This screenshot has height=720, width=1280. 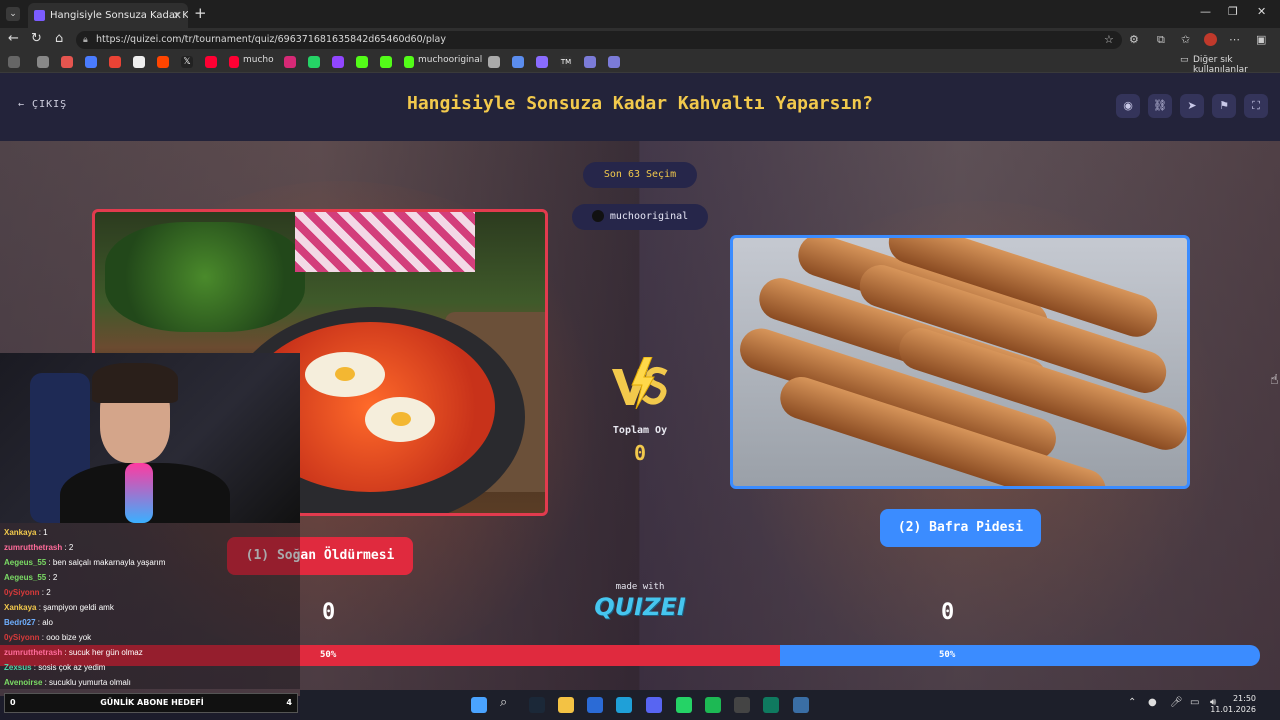 I want to click on bookmark-mucho: mucho, so click(x=258, y=60).